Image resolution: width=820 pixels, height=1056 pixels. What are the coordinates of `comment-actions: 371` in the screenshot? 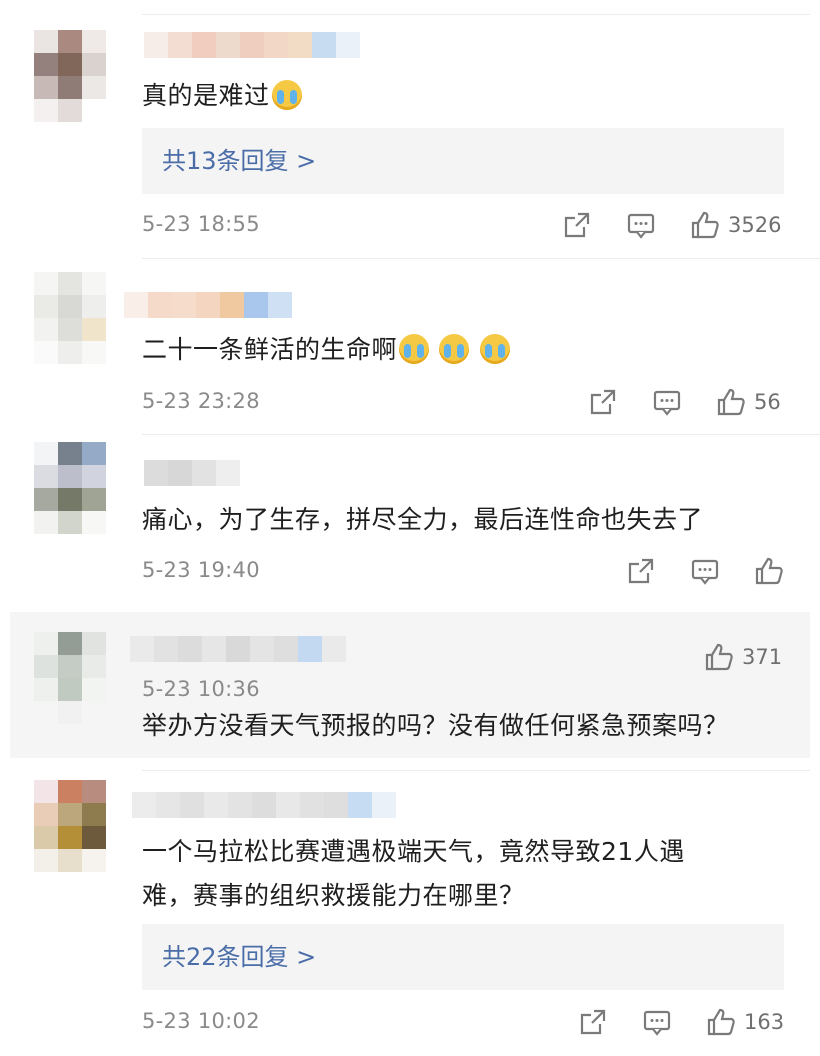 It's located at (743, 657).